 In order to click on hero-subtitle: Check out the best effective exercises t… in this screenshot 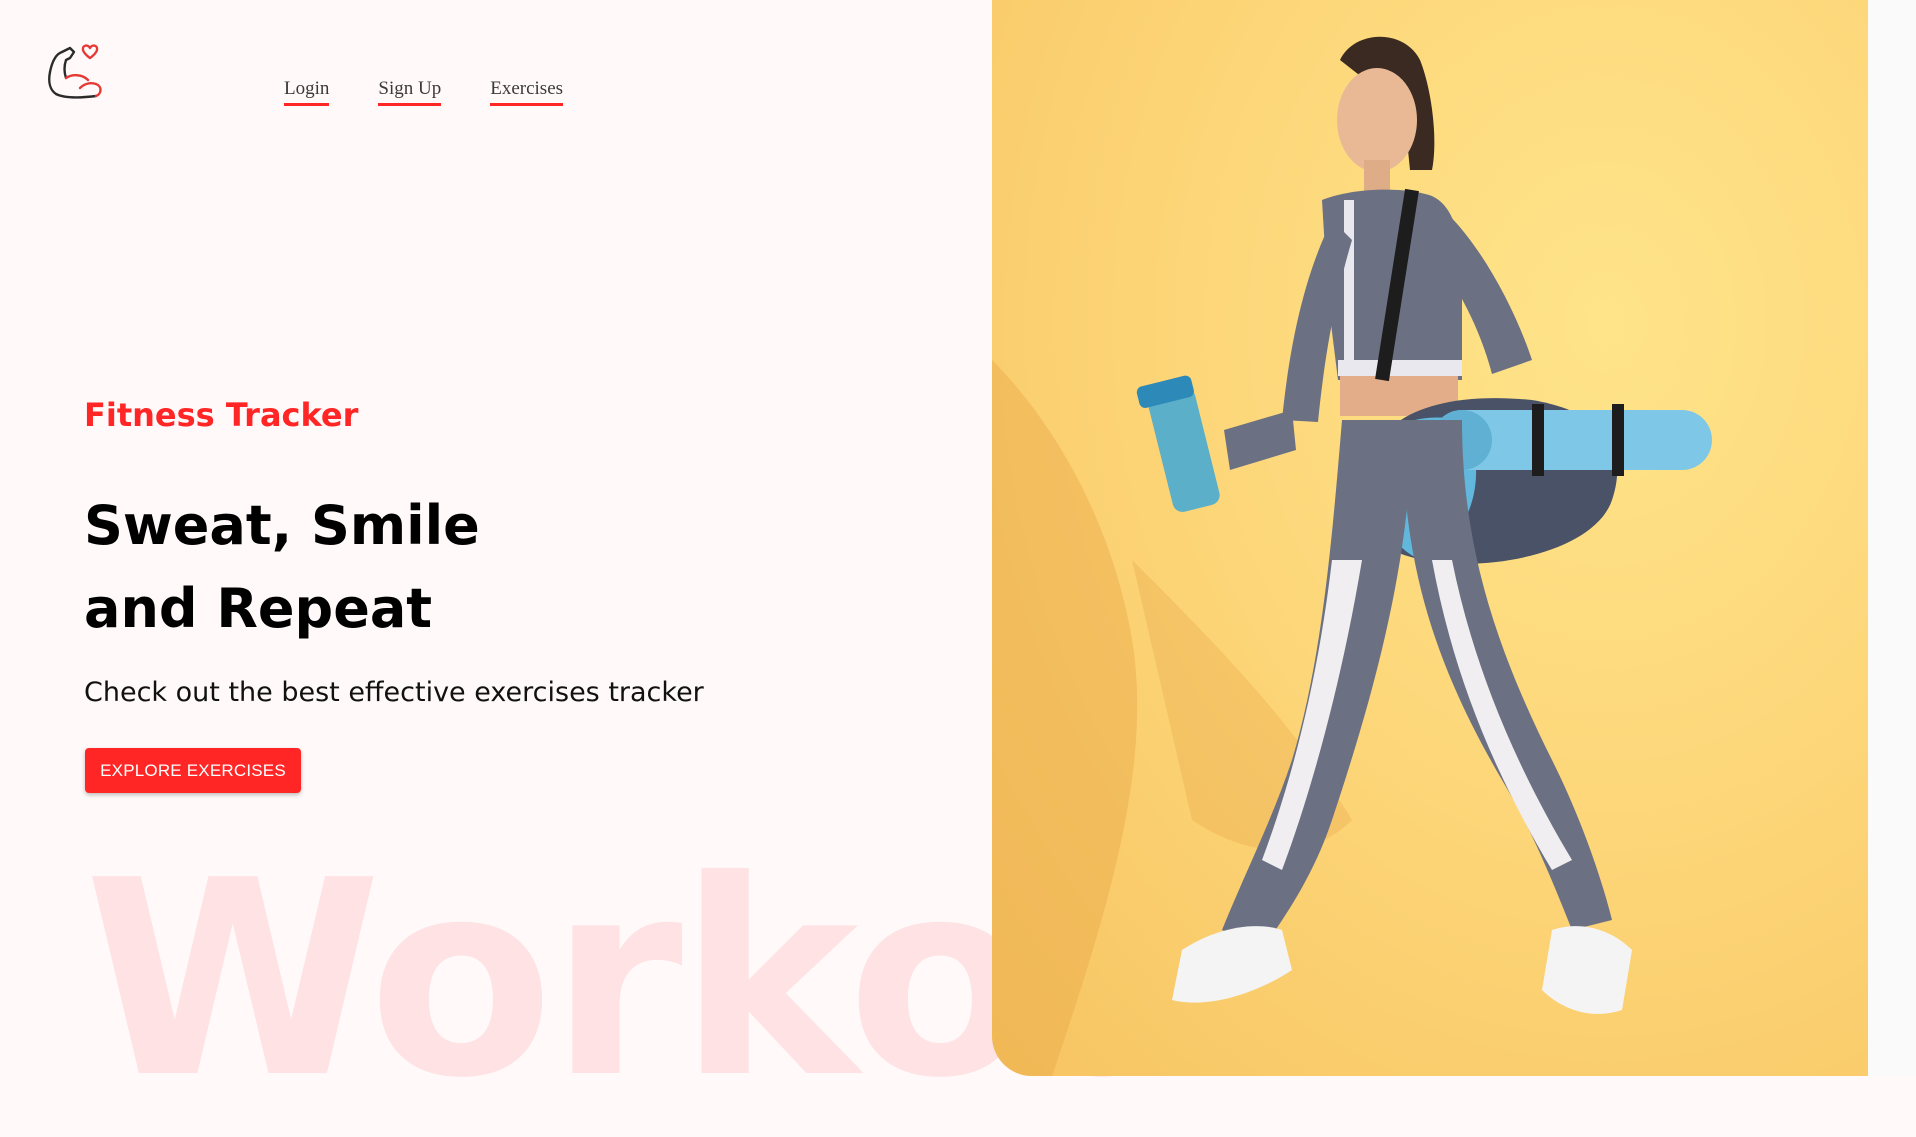, I will do `click(394, 692)`.